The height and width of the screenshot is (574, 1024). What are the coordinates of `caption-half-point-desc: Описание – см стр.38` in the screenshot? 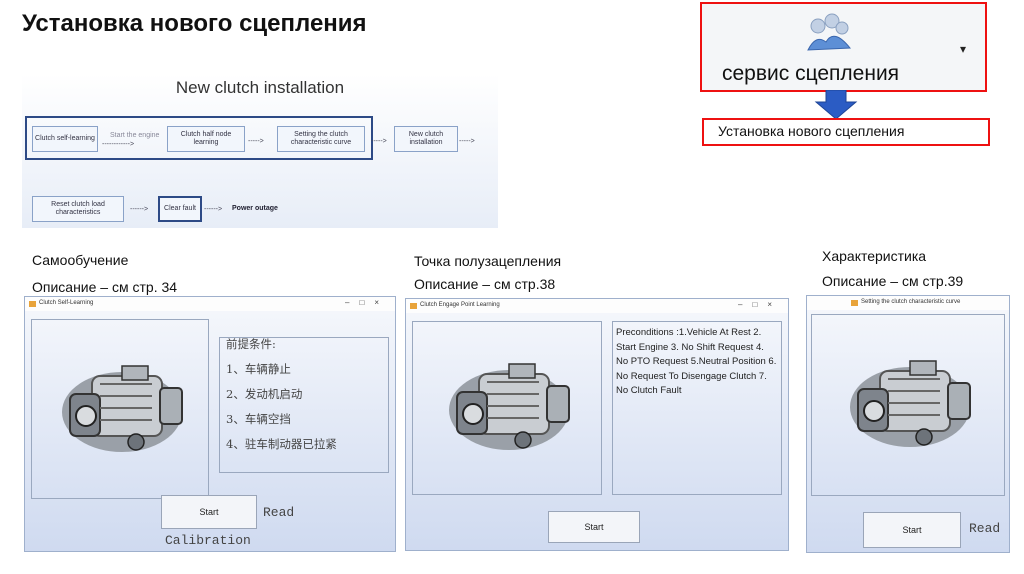 It's located at (485, 284).